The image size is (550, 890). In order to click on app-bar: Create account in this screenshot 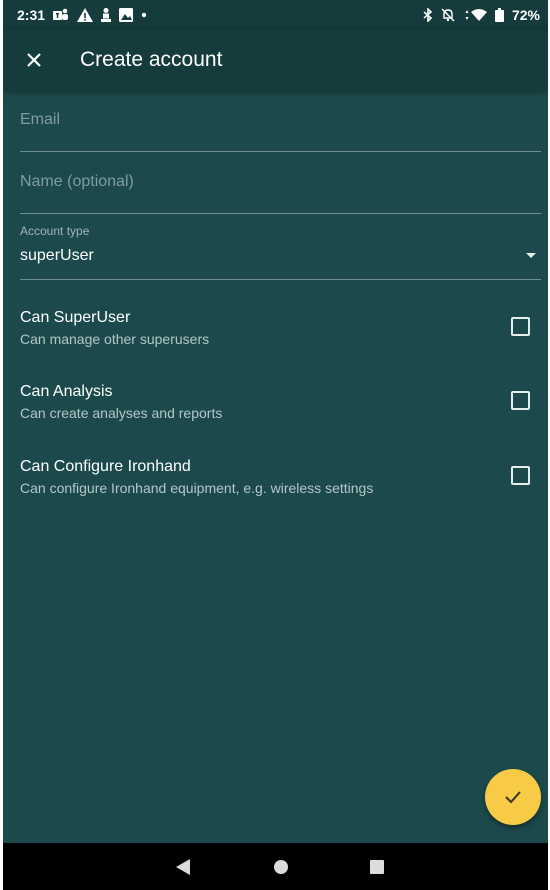, I will do `click(275, 59)`.